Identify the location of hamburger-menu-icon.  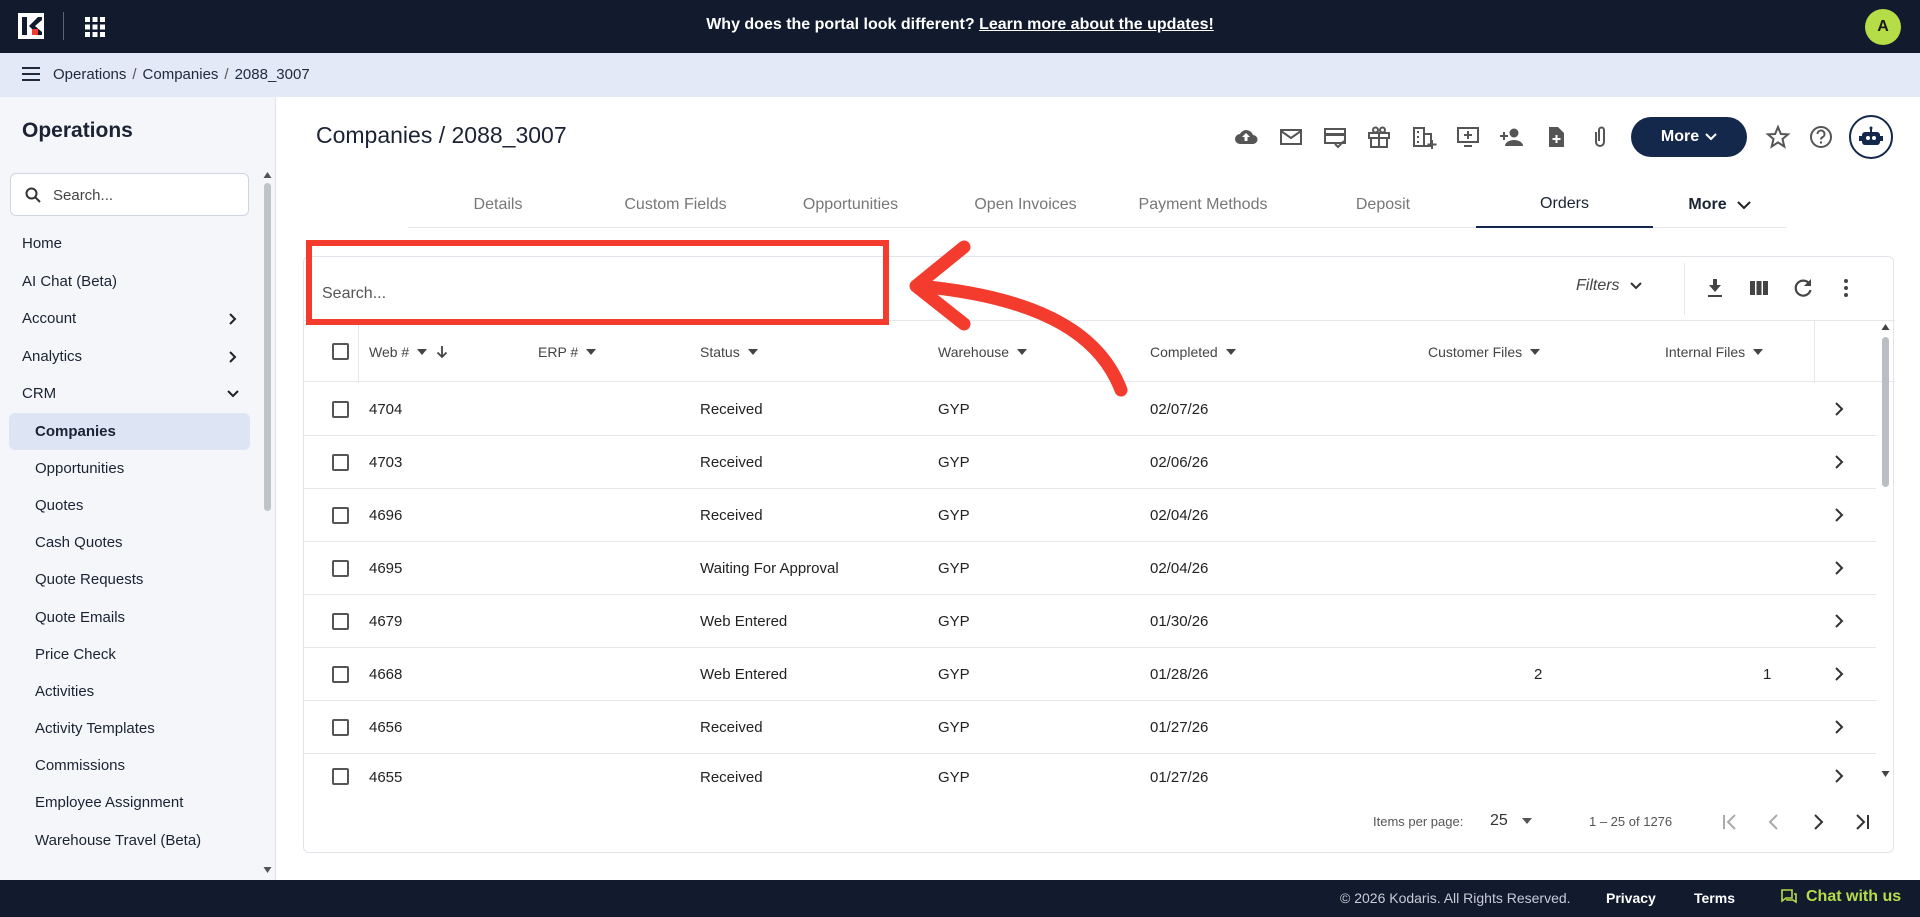
(31, 74).